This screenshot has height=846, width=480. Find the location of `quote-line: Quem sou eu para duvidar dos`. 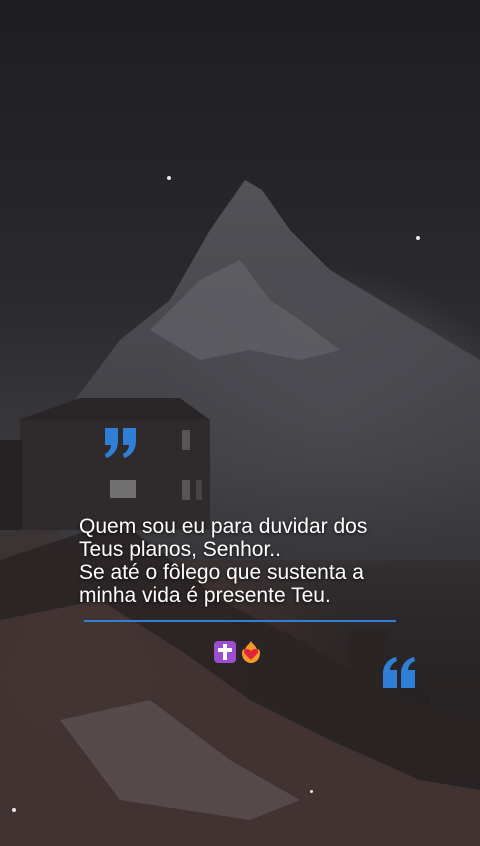

quote-line: Quem sou eu para duvidar dos is located at coordinates (223, 526).